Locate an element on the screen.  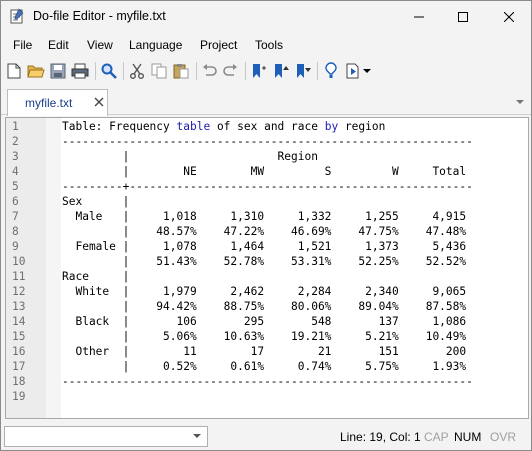
code-line: 7 Male | 1,018 1,310 1,332 1,255 4,915 is located at coordinates (266, 216).